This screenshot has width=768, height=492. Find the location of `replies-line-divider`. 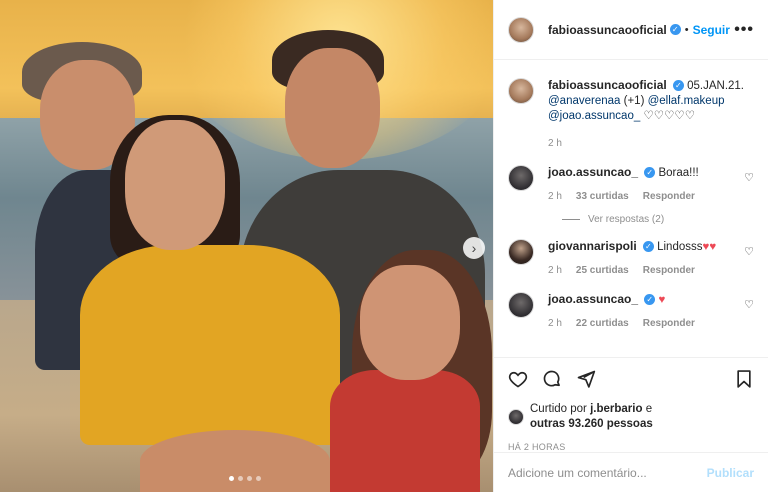

replies-line-divider is located at coordinates (571, 219).